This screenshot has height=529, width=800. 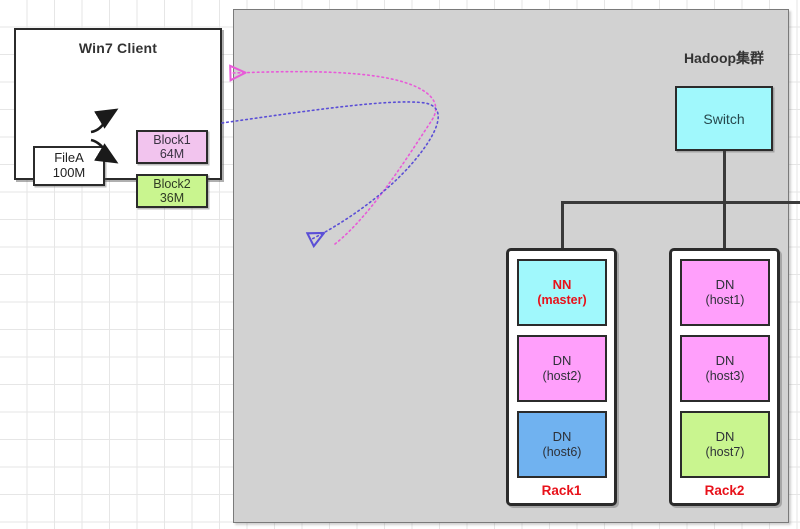 What do you see at coordinates (104, 121) in the screenshot?
I see `arrow-filea-to-block1` at bounding box center [104, 121].